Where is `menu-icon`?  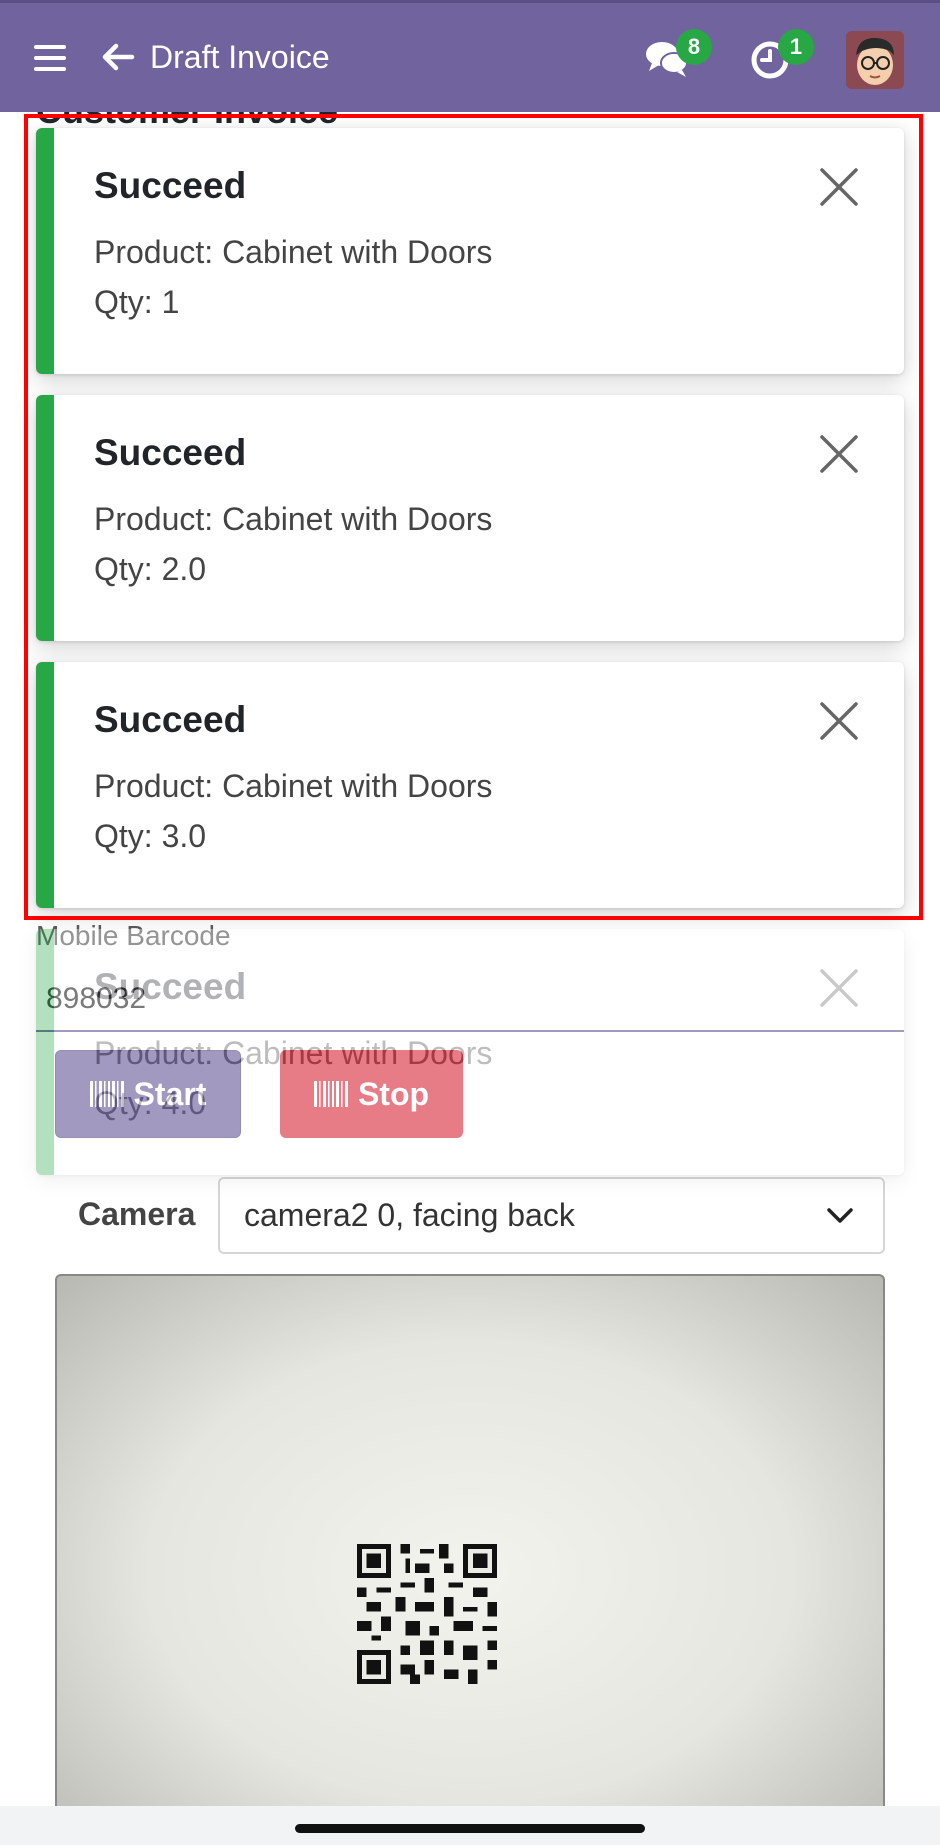
menu-icon is located at coordinates (50, 58).